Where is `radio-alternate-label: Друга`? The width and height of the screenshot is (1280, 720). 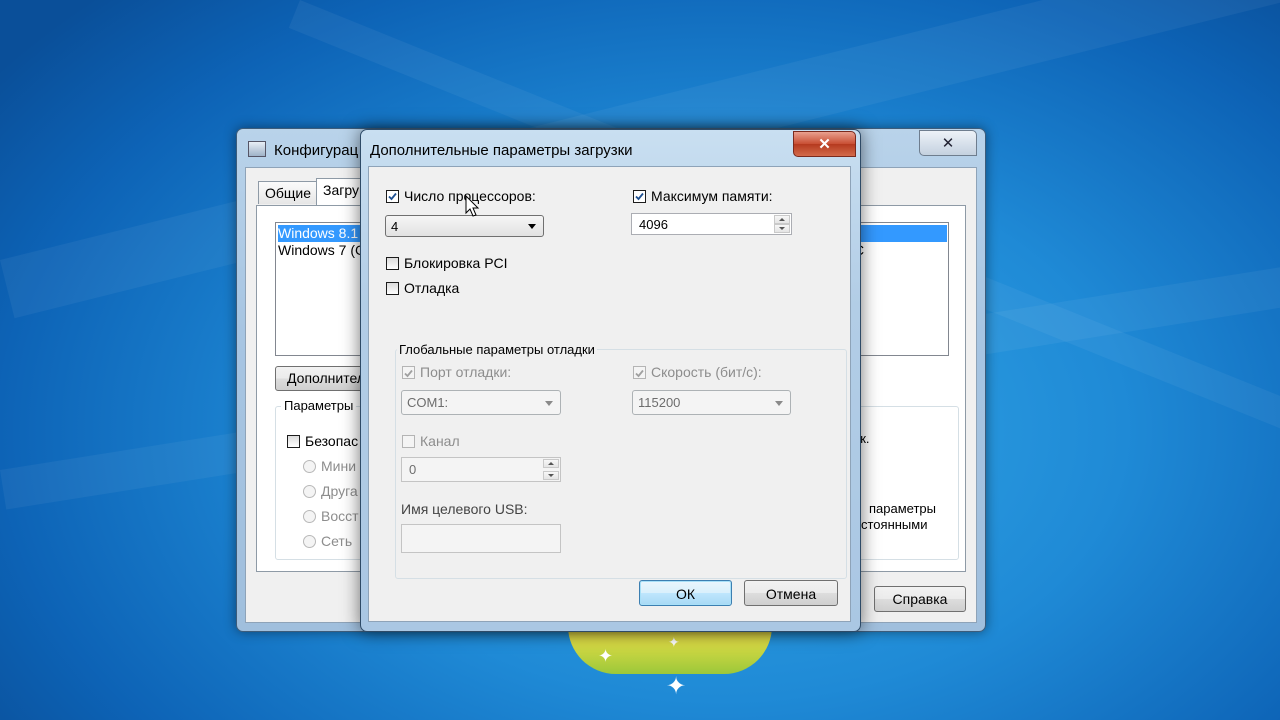 radio-alternate-label: Друга is located at coordinates (339, 491).